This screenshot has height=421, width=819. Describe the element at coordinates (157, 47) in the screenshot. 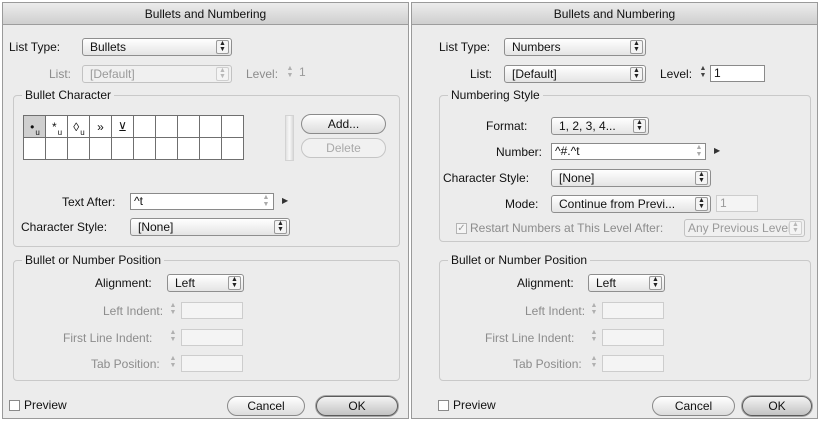

I see `list-type-dropdown: Bullets ▲ ▼` at that location.